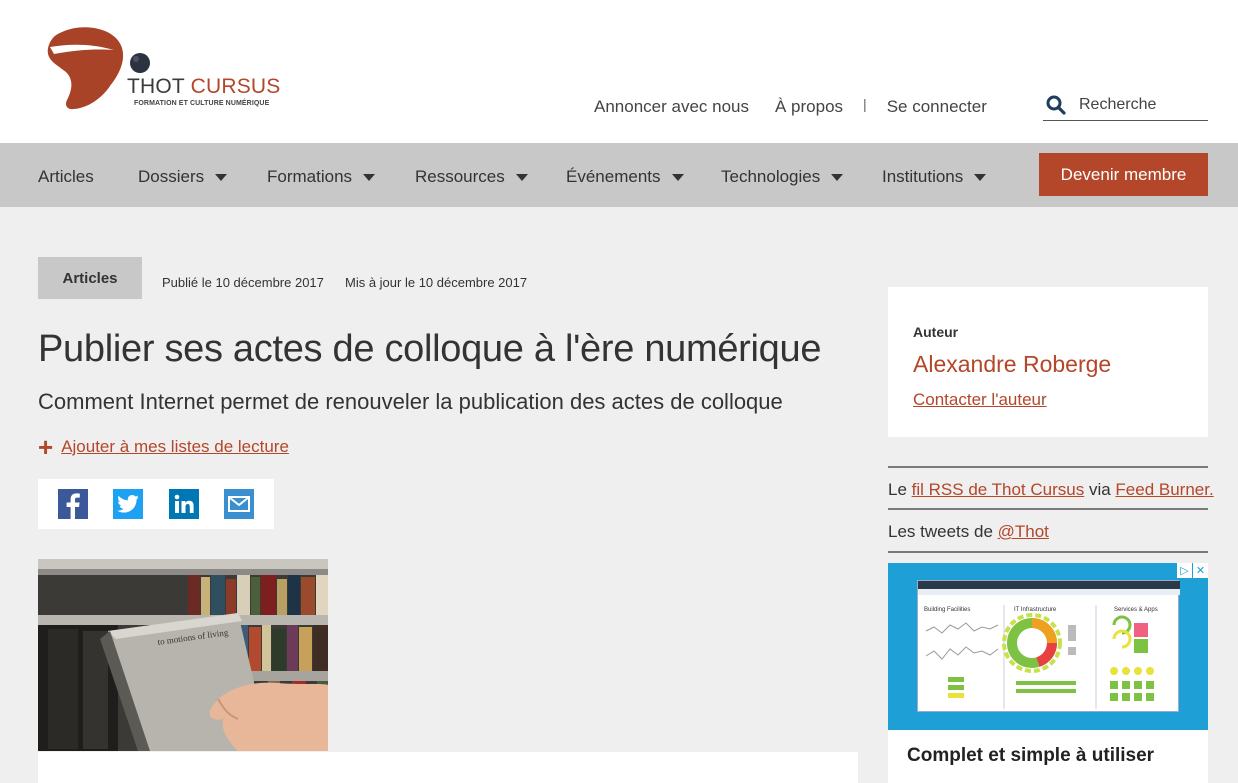 The height and width of the screenshot is (783, 1238). What do you see at coordinates (1035, 610) in the screenshot?
I see `ad-panel-title: IT Infrastructure` at bounding box center [1035, 610].